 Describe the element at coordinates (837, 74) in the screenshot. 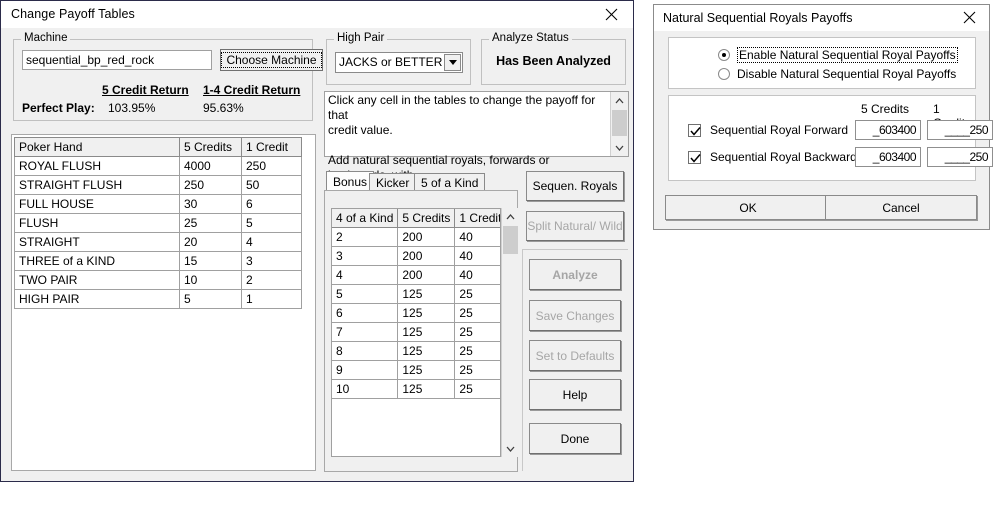

I see `radio-disable-natural-sequential-royal-payoffs: Disable Natural Sequential Royal Payoffs` at that location.